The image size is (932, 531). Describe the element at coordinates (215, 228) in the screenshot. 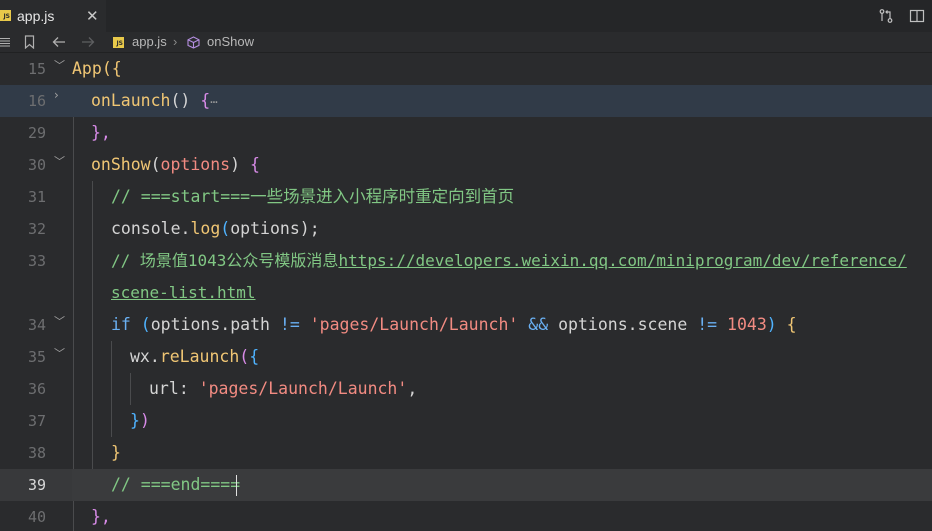

I see `code-text: console.log(options);` at that location.